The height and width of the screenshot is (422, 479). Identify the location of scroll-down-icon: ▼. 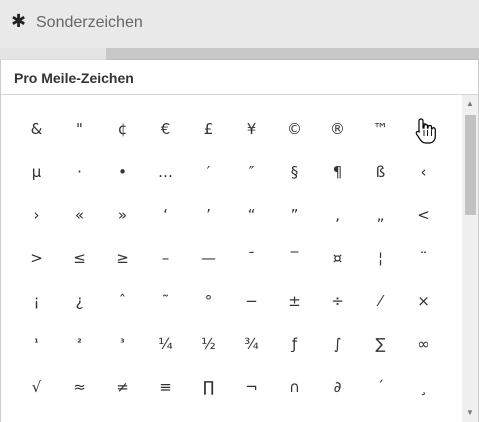
(470, 413).